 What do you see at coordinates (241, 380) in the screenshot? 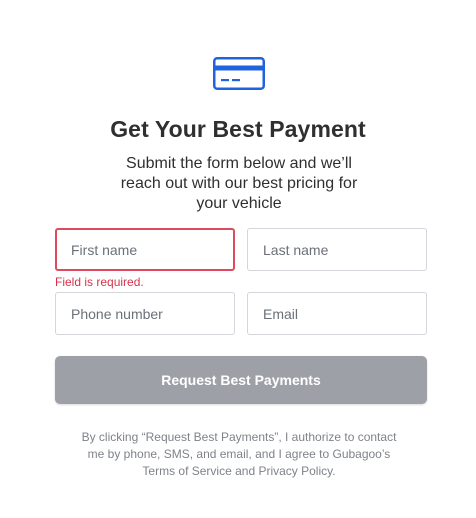
I see `request-best-payments-button: Request Best Payments` at bounding box center [241, 380].